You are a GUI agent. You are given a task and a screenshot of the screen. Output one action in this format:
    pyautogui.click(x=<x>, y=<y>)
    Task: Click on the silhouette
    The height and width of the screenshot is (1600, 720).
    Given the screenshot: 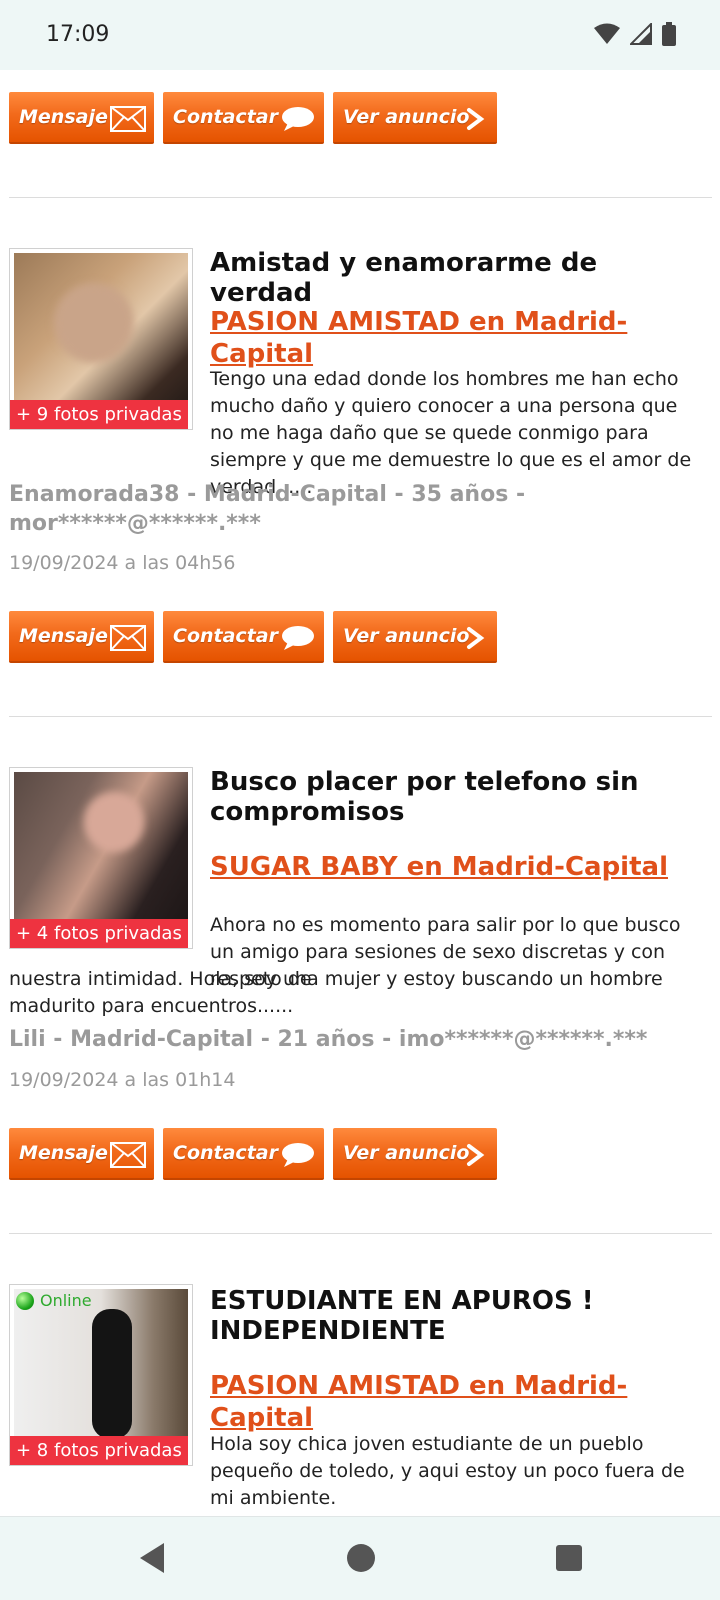 What is the action you would take?
    pyautogui.click(x=112, y=1374)
    